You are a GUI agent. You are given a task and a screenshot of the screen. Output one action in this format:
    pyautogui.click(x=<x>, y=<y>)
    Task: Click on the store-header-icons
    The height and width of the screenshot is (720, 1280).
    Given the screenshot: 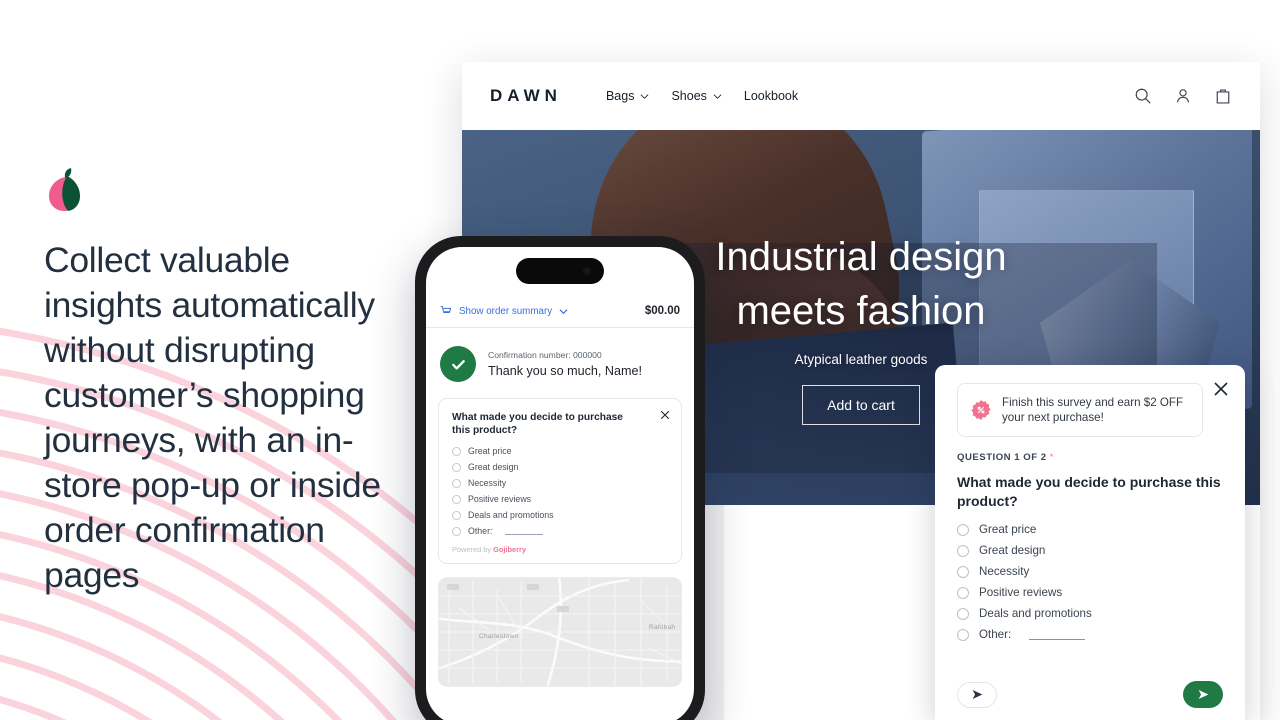 What is the action you would take?
    pyautogui.click(x=1183, y=96)
    